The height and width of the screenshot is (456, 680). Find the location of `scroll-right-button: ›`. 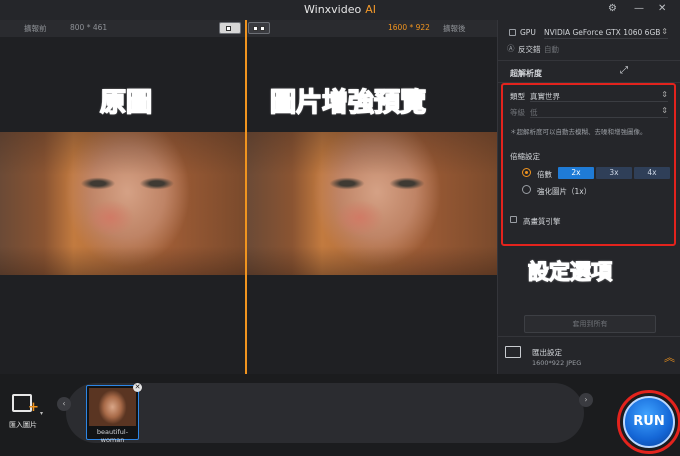

scroll-right-button: › is located at coordinates (586, 400).